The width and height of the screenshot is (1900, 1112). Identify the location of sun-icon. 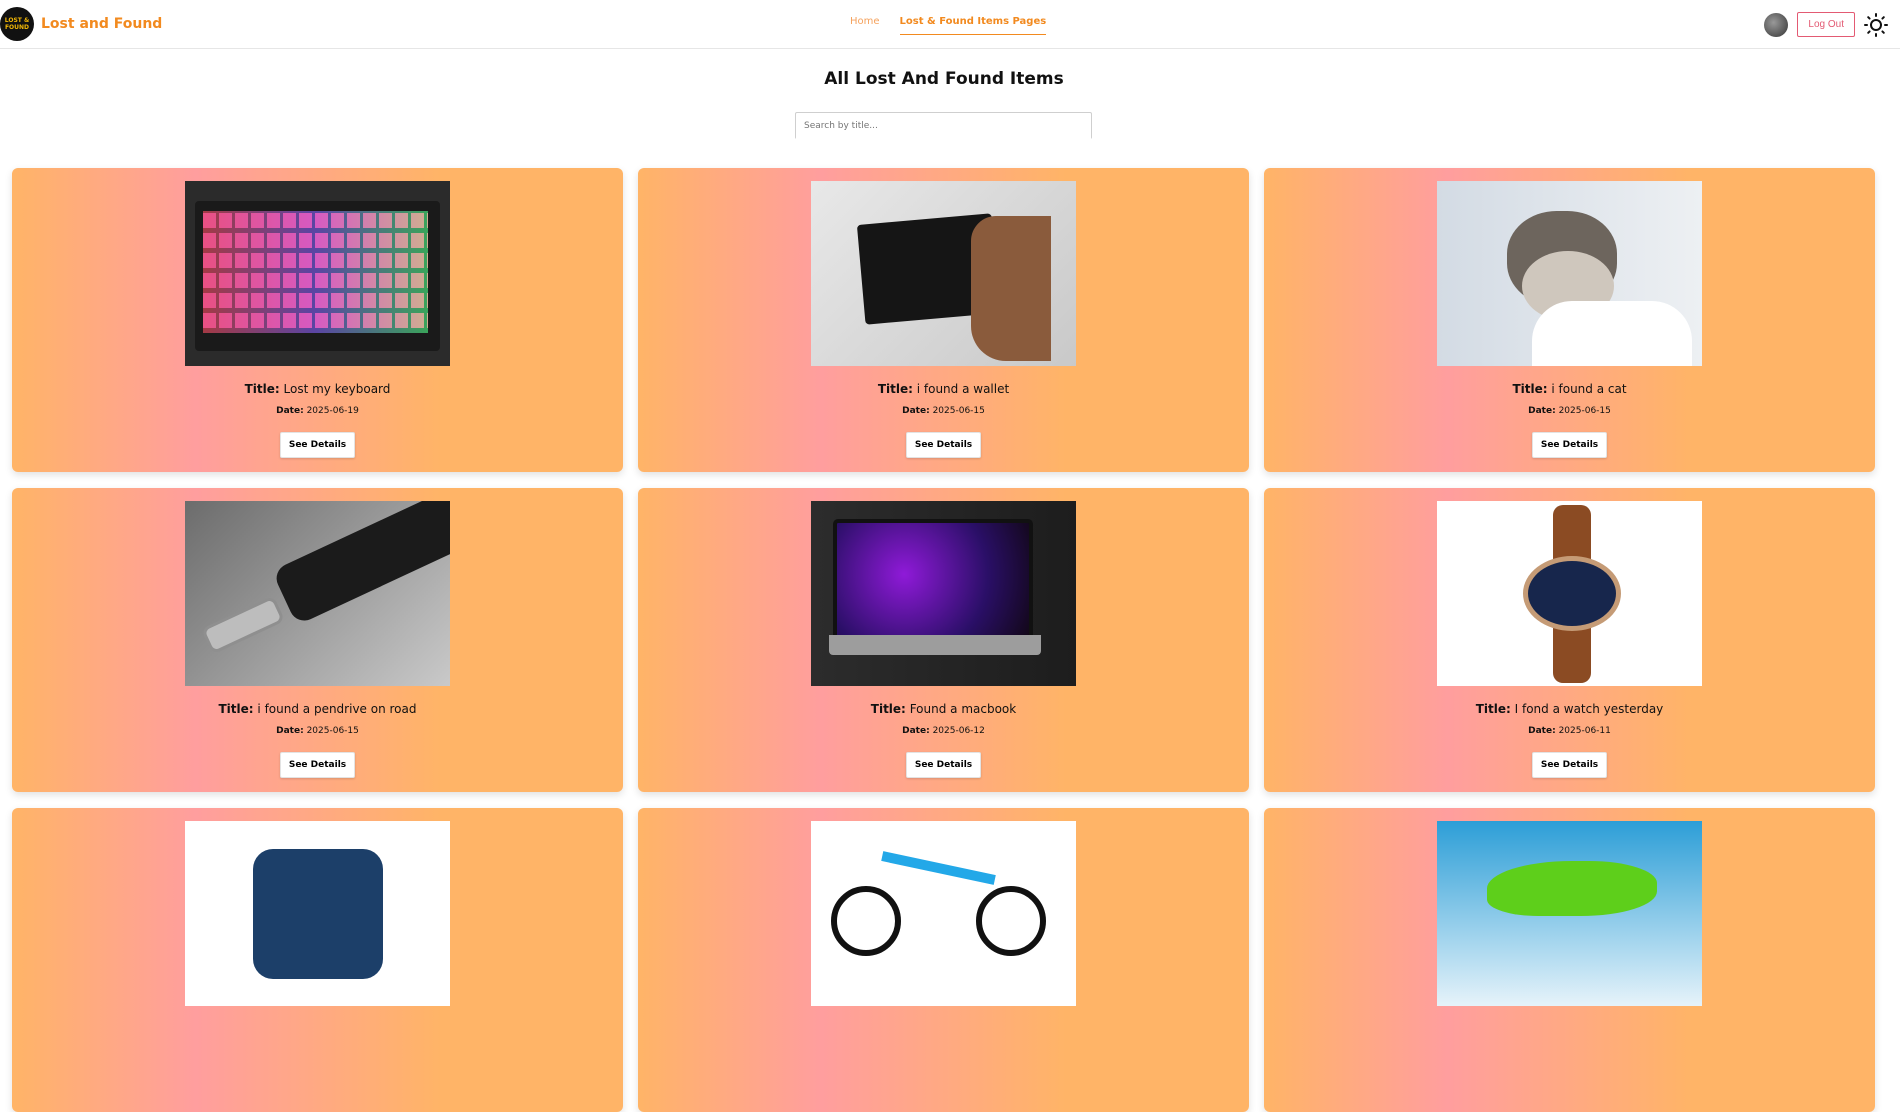
(1876, 24).